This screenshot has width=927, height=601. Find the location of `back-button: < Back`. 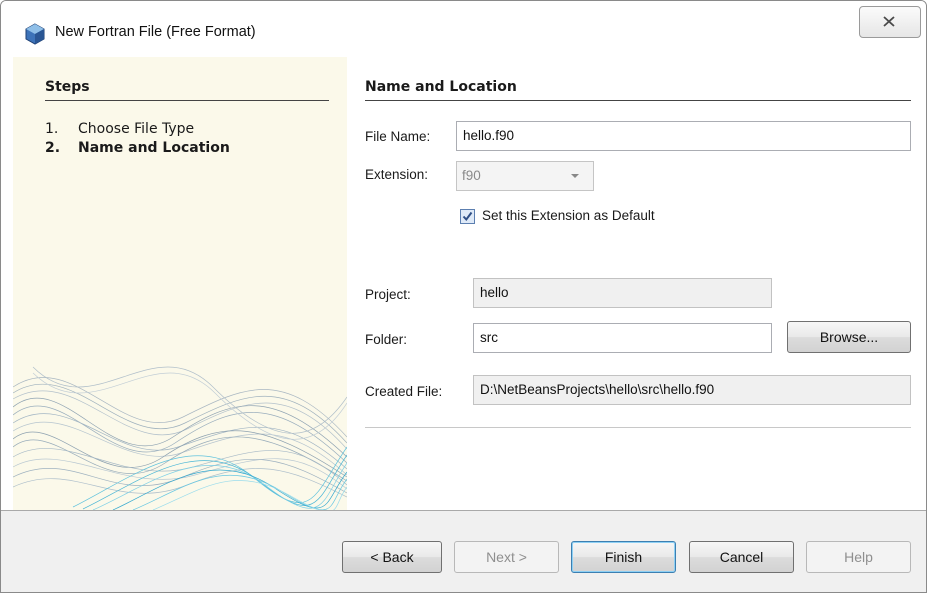

back-button: < Back is located at coordinates (392, 557).